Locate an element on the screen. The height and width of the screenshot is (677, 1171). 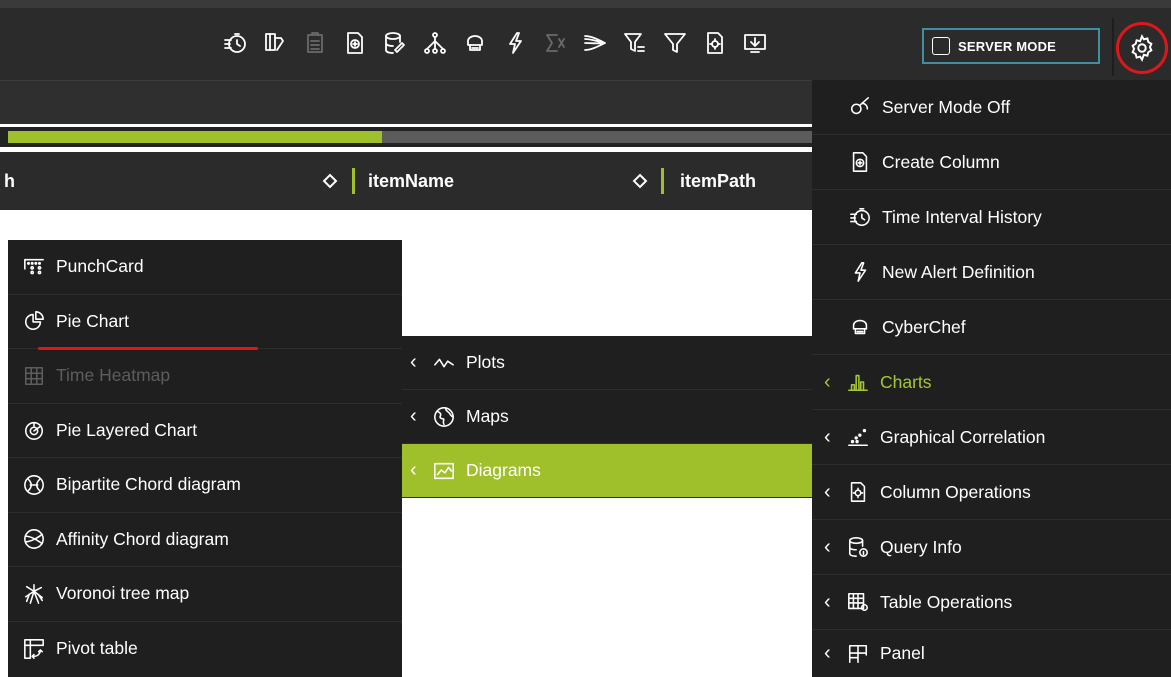
menu-item-plots: ‹ Plots is located at coordinates (607, 363).